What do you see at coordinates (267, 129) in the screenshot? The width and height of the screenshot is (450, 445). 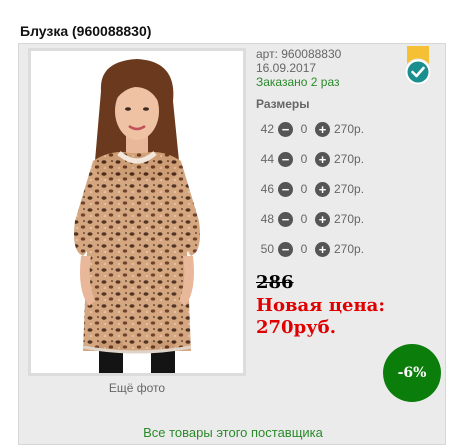 I see `size-value: 42` at bounding box center [267, 129].